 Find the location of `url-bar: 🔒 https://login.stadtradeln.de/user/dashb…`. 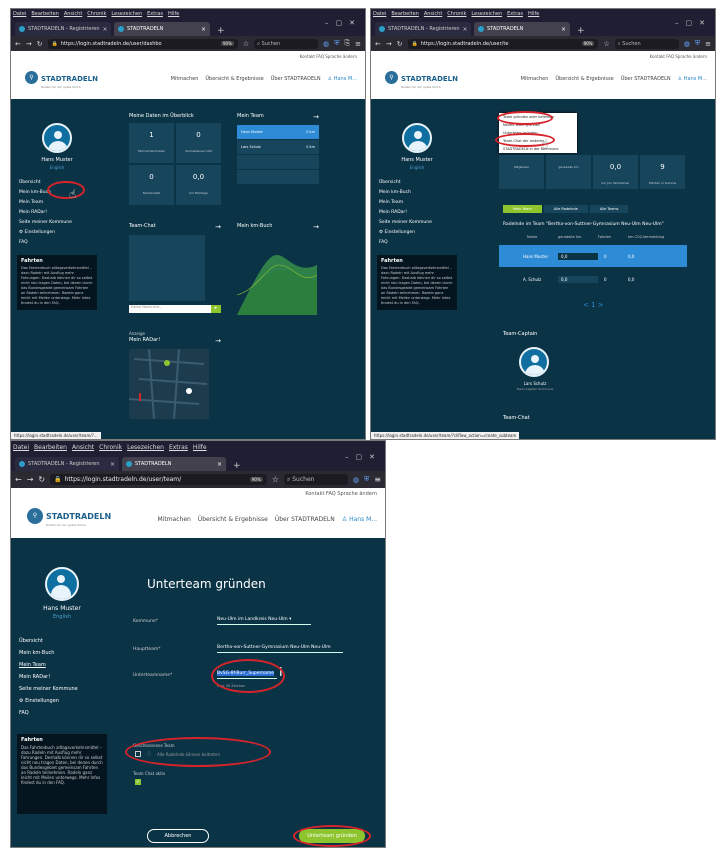

url-bar: 🔒 https://login.stadtradeln.de/user/dashb… is located at coordinates (142, 43).